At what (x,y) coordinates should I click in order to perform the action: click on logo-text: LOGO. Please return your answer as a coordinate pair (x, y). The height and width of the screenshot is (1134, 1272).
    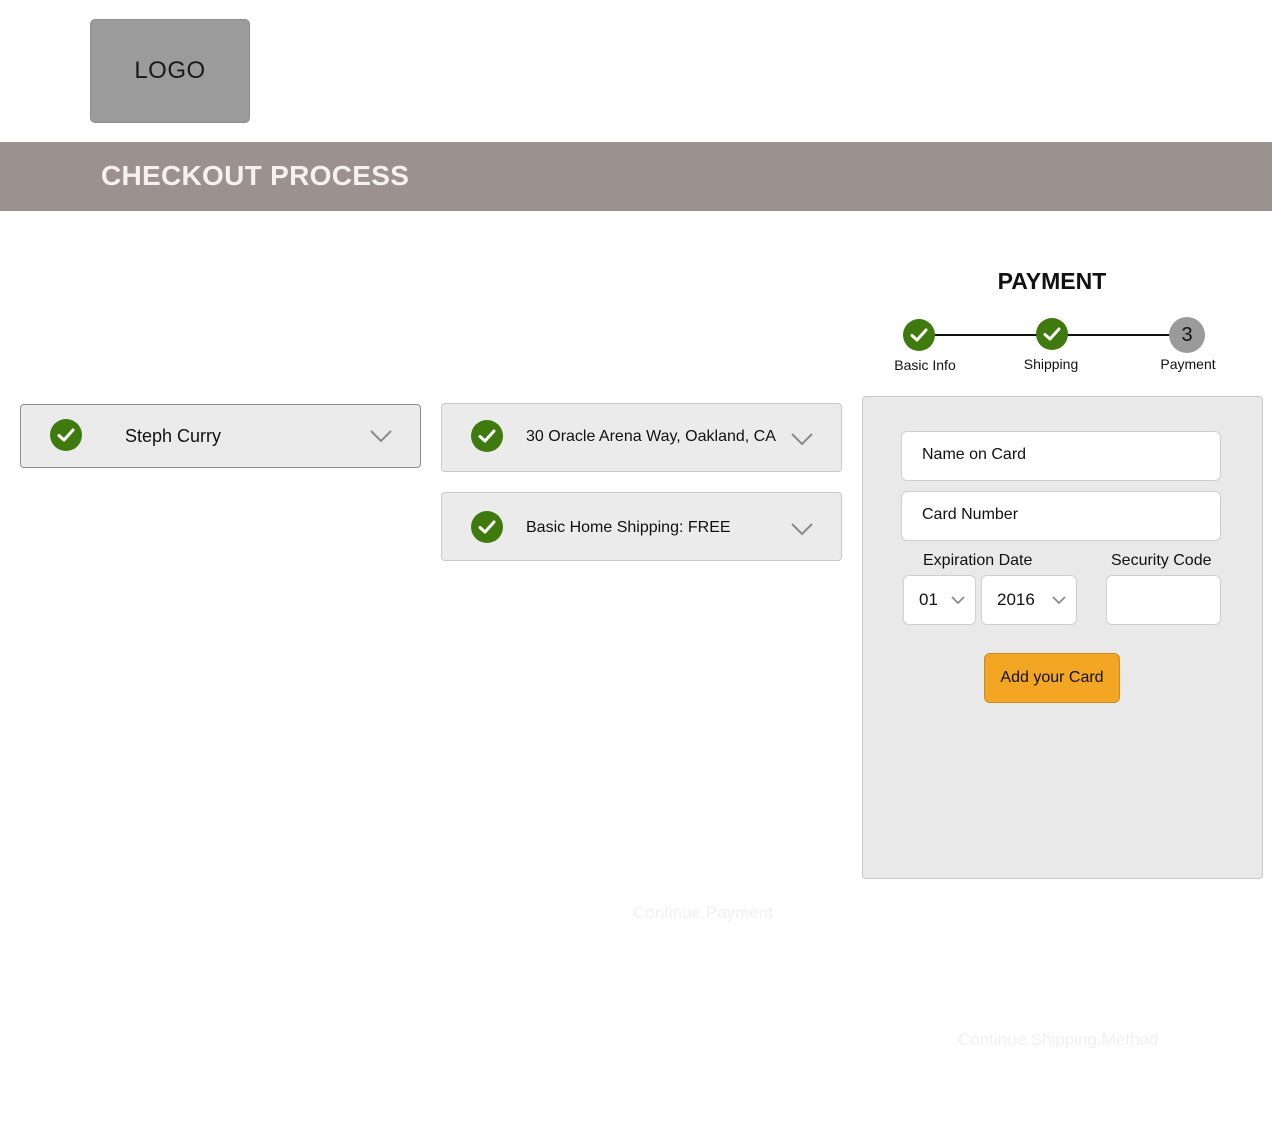
    Looking at the image, I should click on (170, 70).